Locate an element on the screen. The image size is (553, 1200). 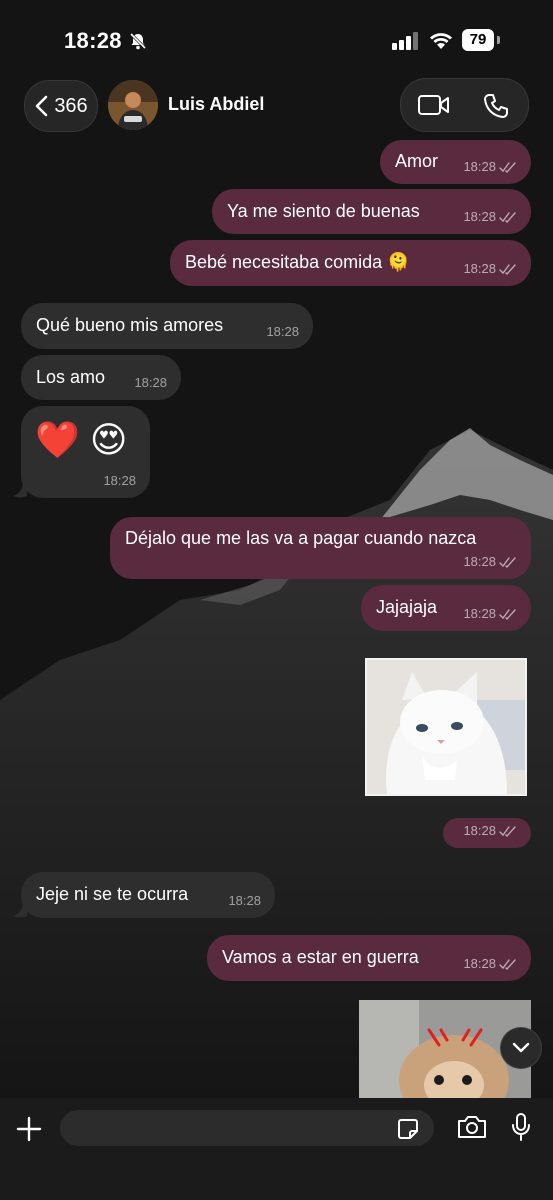
message-incoming: Qué bueno mis amores 18:28 is located at coordinates (167, 326).